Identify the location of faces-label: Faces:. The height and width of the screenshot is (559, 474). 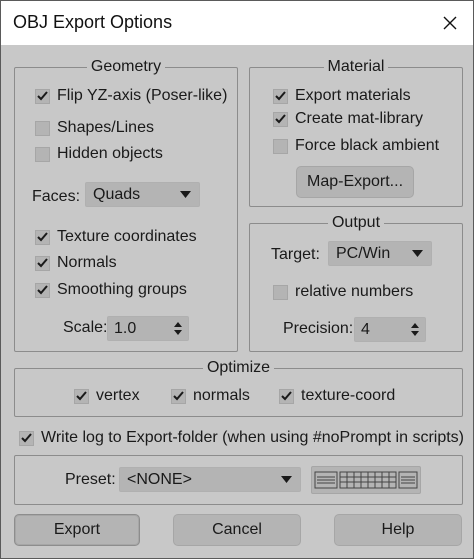
(56, 196).